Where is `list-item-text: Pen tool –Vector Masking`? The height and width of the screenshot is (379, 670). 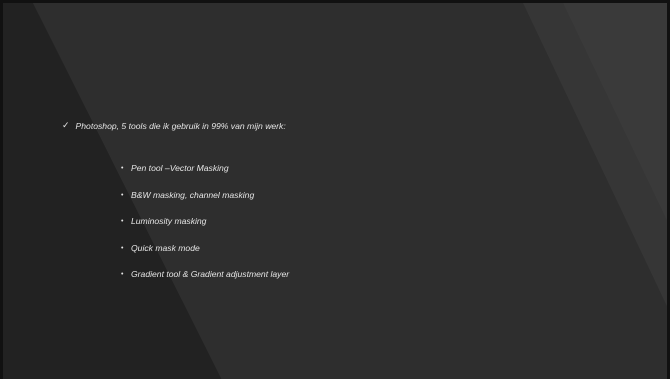 list-item-text: Pen tool –Vector Masking is located at coordinates (180, 168).